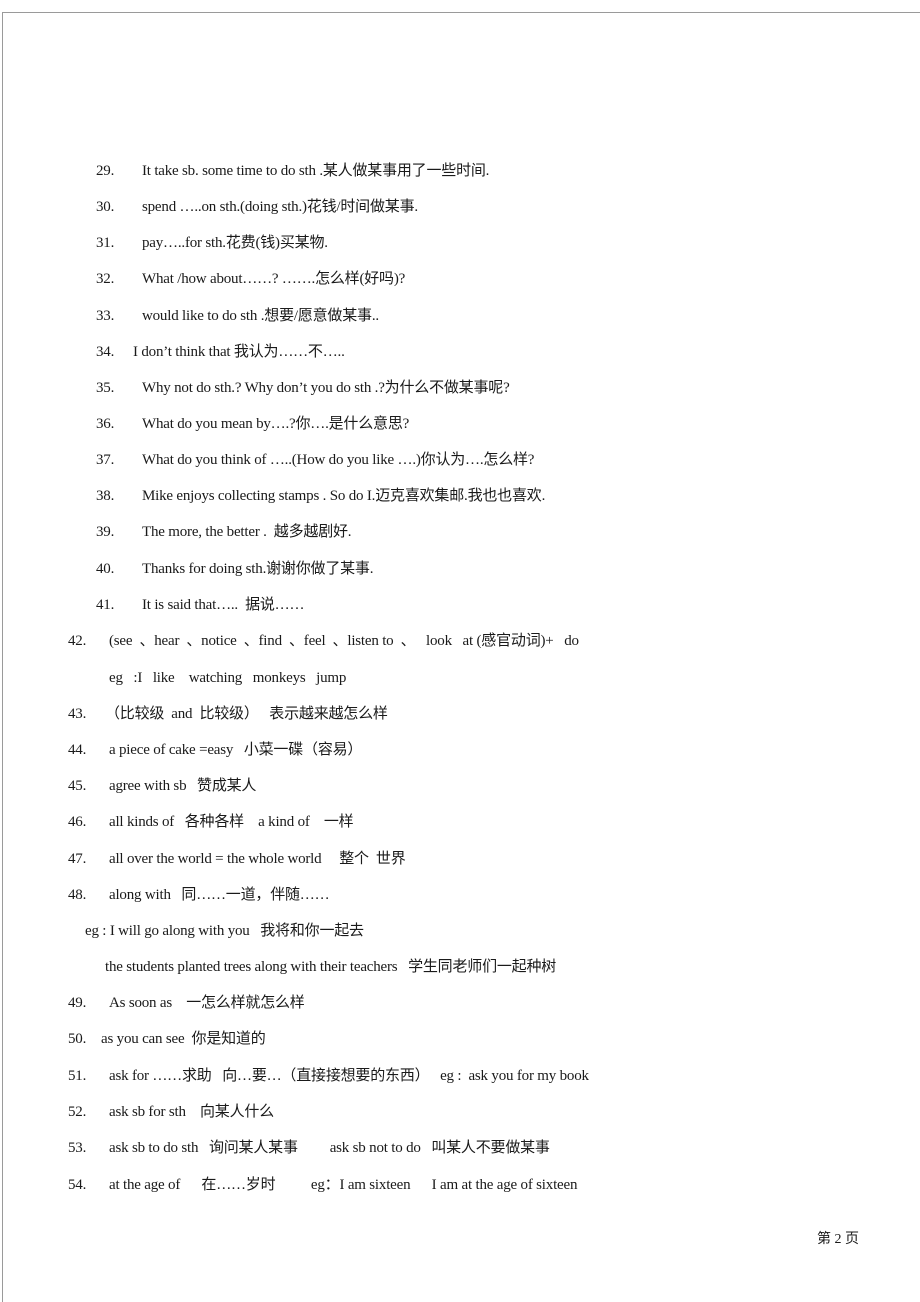 The height and width of the screenshot is (1302, 920). I want to click on item-text: Thanks for doing sth.谢谢你做了某事., so click(258, 569).